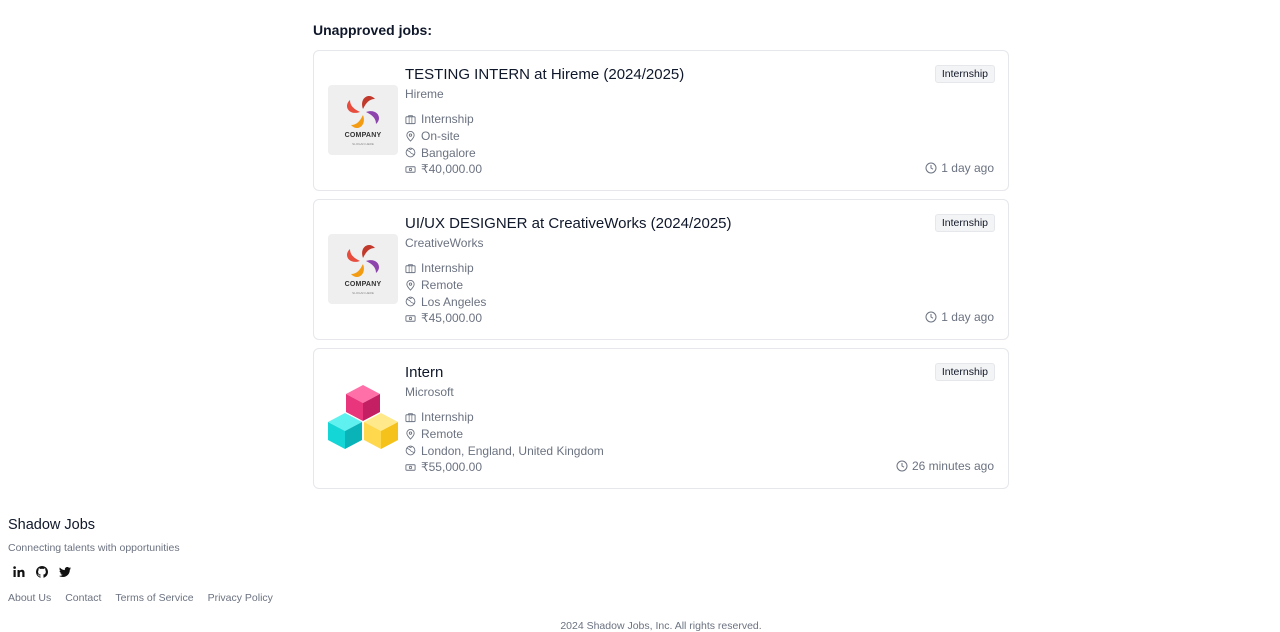  Describe the element at coordinates (445, 301) in the screenshot. I see `job-location: Los Angeles` at that location.